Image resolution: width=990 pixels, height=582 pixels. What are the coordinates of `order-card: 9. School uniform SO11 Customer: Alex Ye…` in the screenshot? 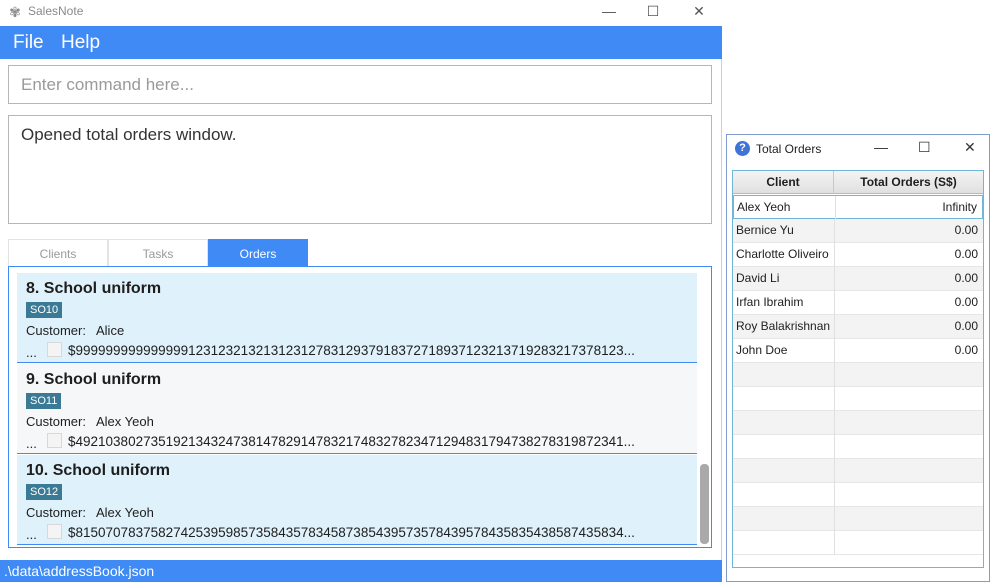 It's located at (357, 409).